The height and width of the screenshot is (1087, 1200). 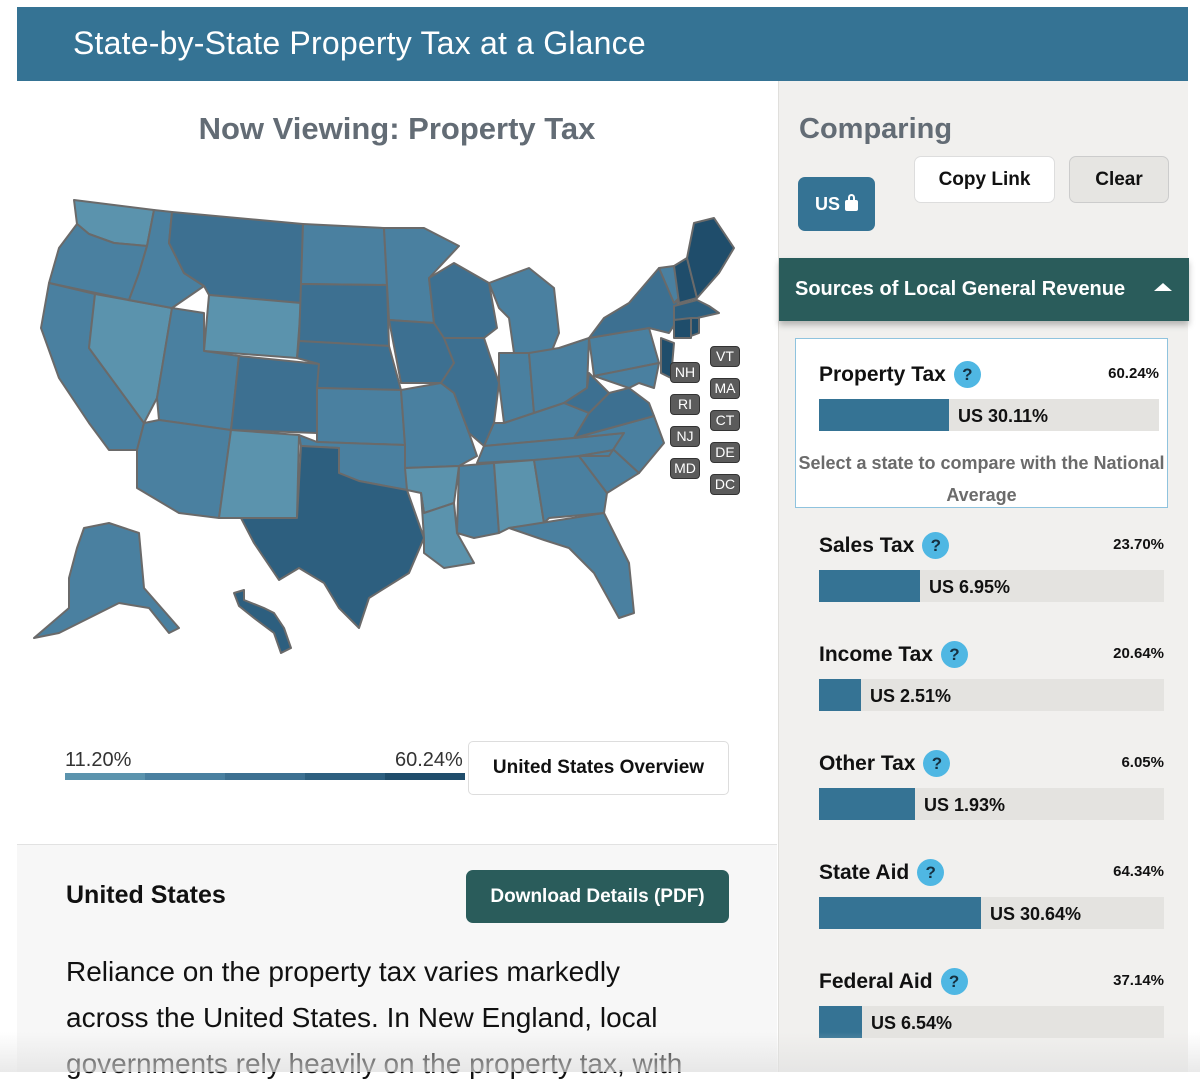 What do you see at coordinates (864, 872) in the screenshot?
I see `metric-label: State Aid` at bounding box center [864, 872].